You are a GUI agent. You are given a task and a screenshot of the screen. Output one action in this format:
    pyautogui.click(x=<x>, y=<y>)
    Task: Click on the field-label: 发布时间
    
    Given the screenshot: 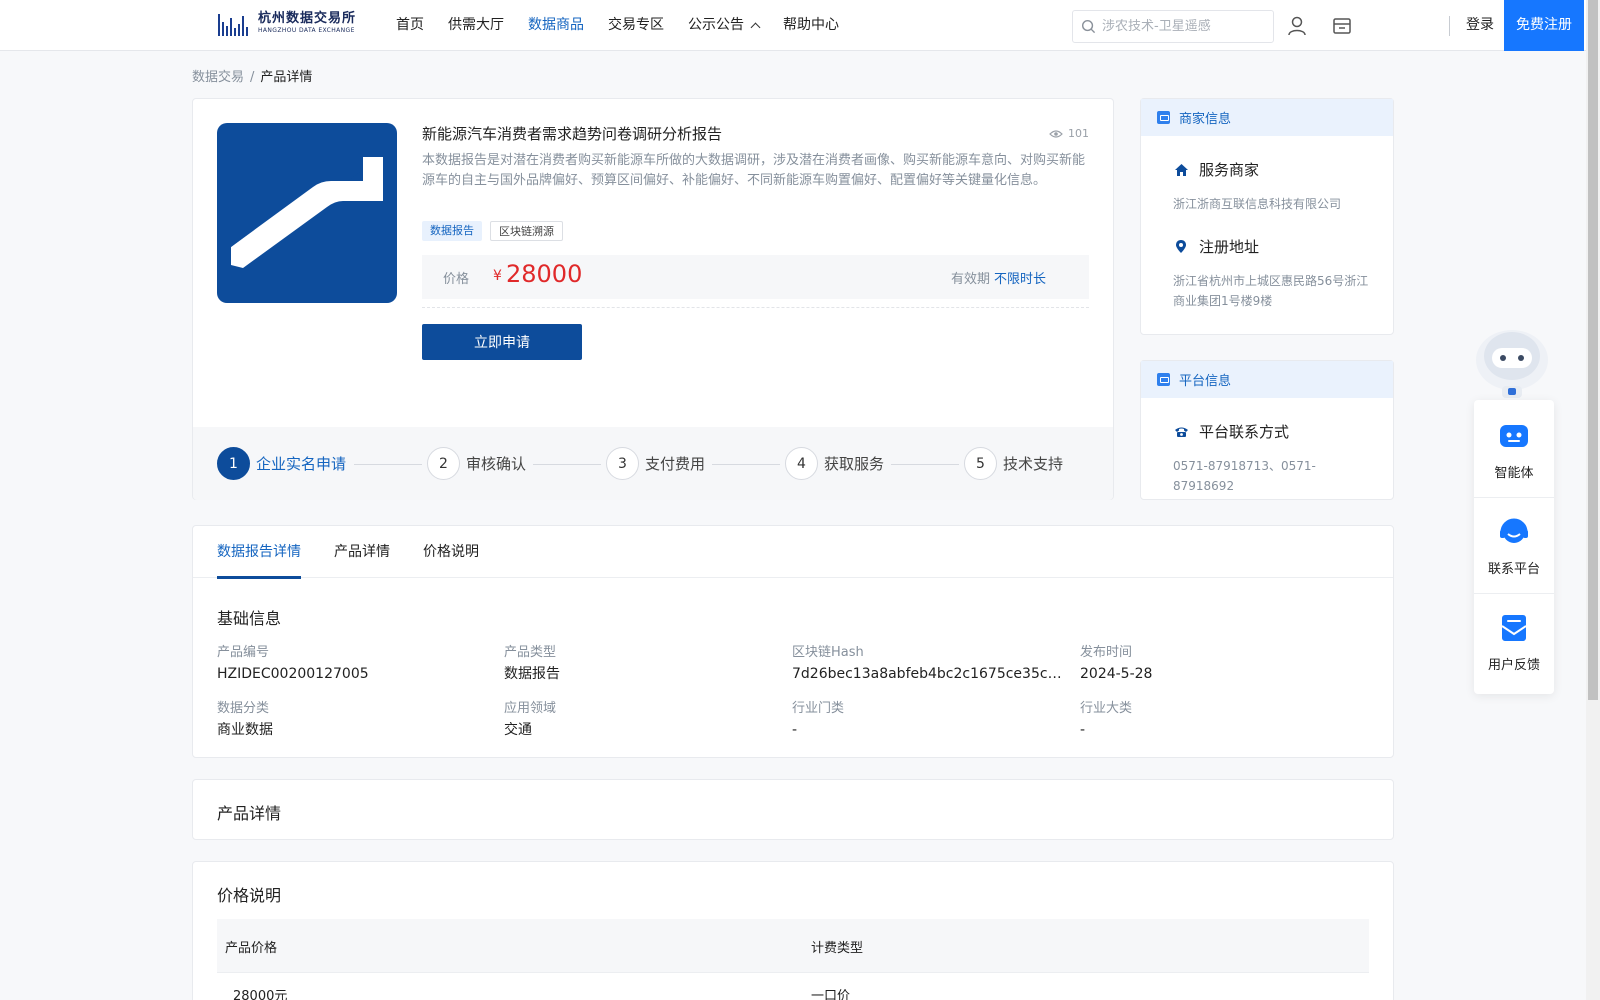 What is the action you would take?
    pyautogui.click(x=1106, y=652)
    